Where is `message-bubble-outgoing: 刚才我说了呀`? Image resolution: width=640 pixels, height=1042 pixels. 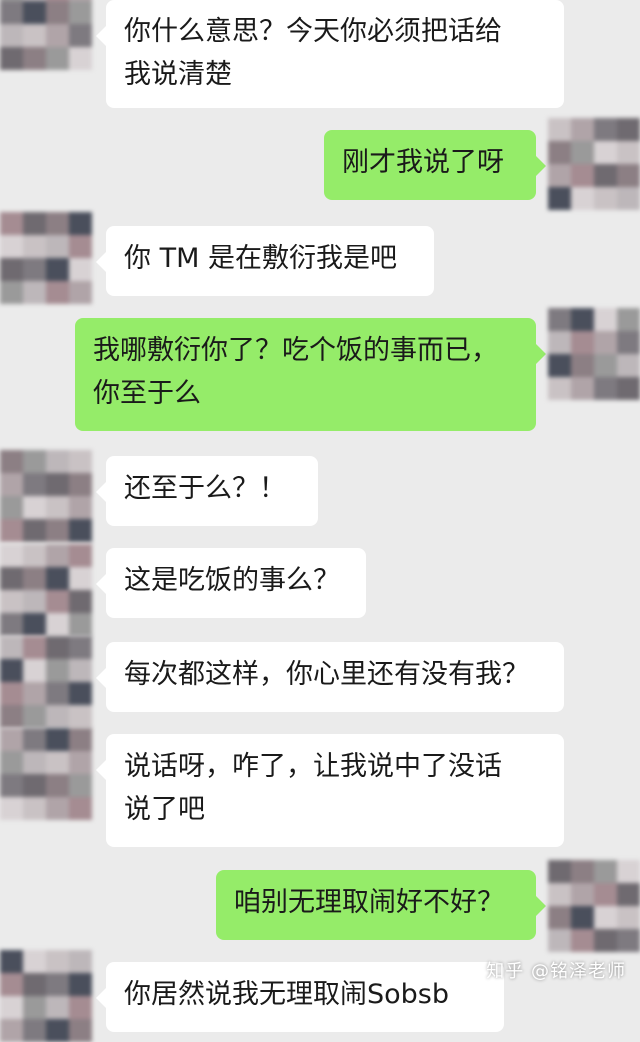 message-bubble-outgoing: 刚才我说了呀 is located at coordinates (435, 165).